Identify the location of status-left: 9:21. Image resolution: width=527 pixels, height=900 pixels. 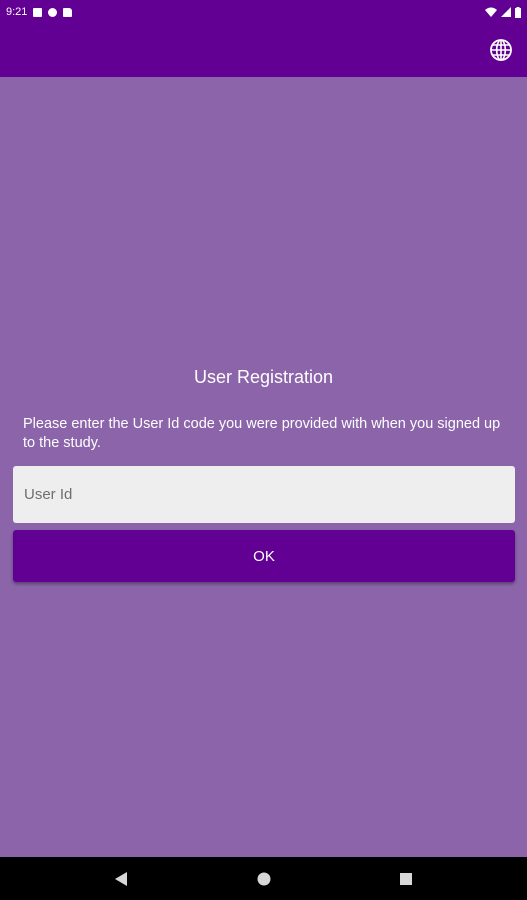
(39, 12).